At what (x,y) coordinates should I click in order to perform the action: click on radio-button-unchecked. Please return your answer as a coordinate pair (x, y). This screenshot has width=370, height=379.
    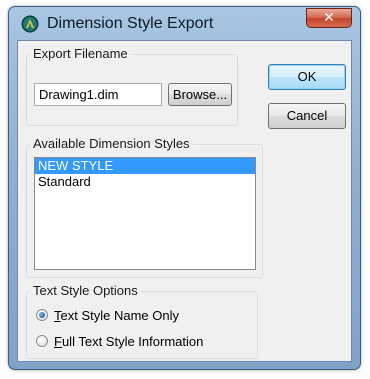
    Looking at the image, I should click on (42, 341).